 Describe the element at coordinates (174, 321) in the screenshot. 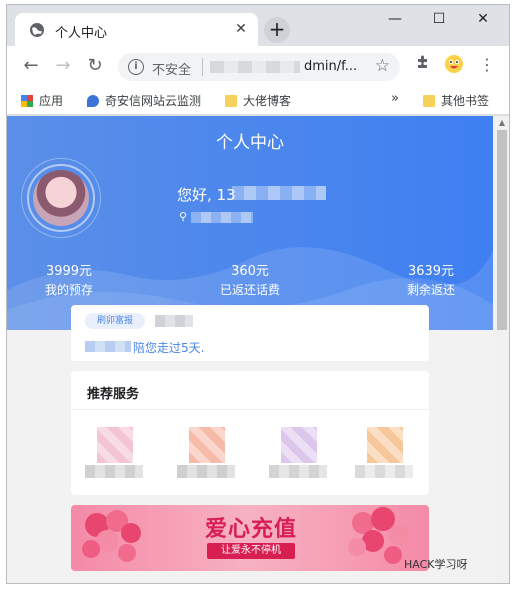

I see `redacted-member-name` at that location.